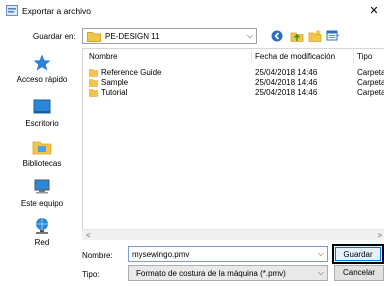 The image size is (384, 286). I want to click on filename-input: mysewingo.pmv ⌵, so click(228, 254).